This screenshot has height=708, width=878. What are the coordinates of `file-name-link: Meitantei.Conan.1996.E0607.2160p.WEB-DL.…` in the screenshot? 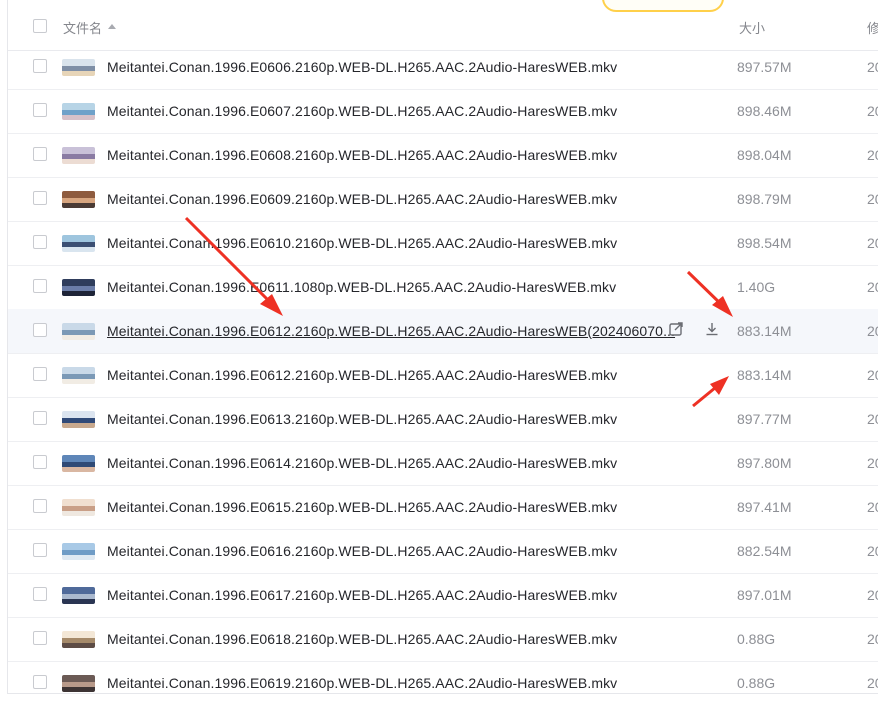 It's located at (362, 111).